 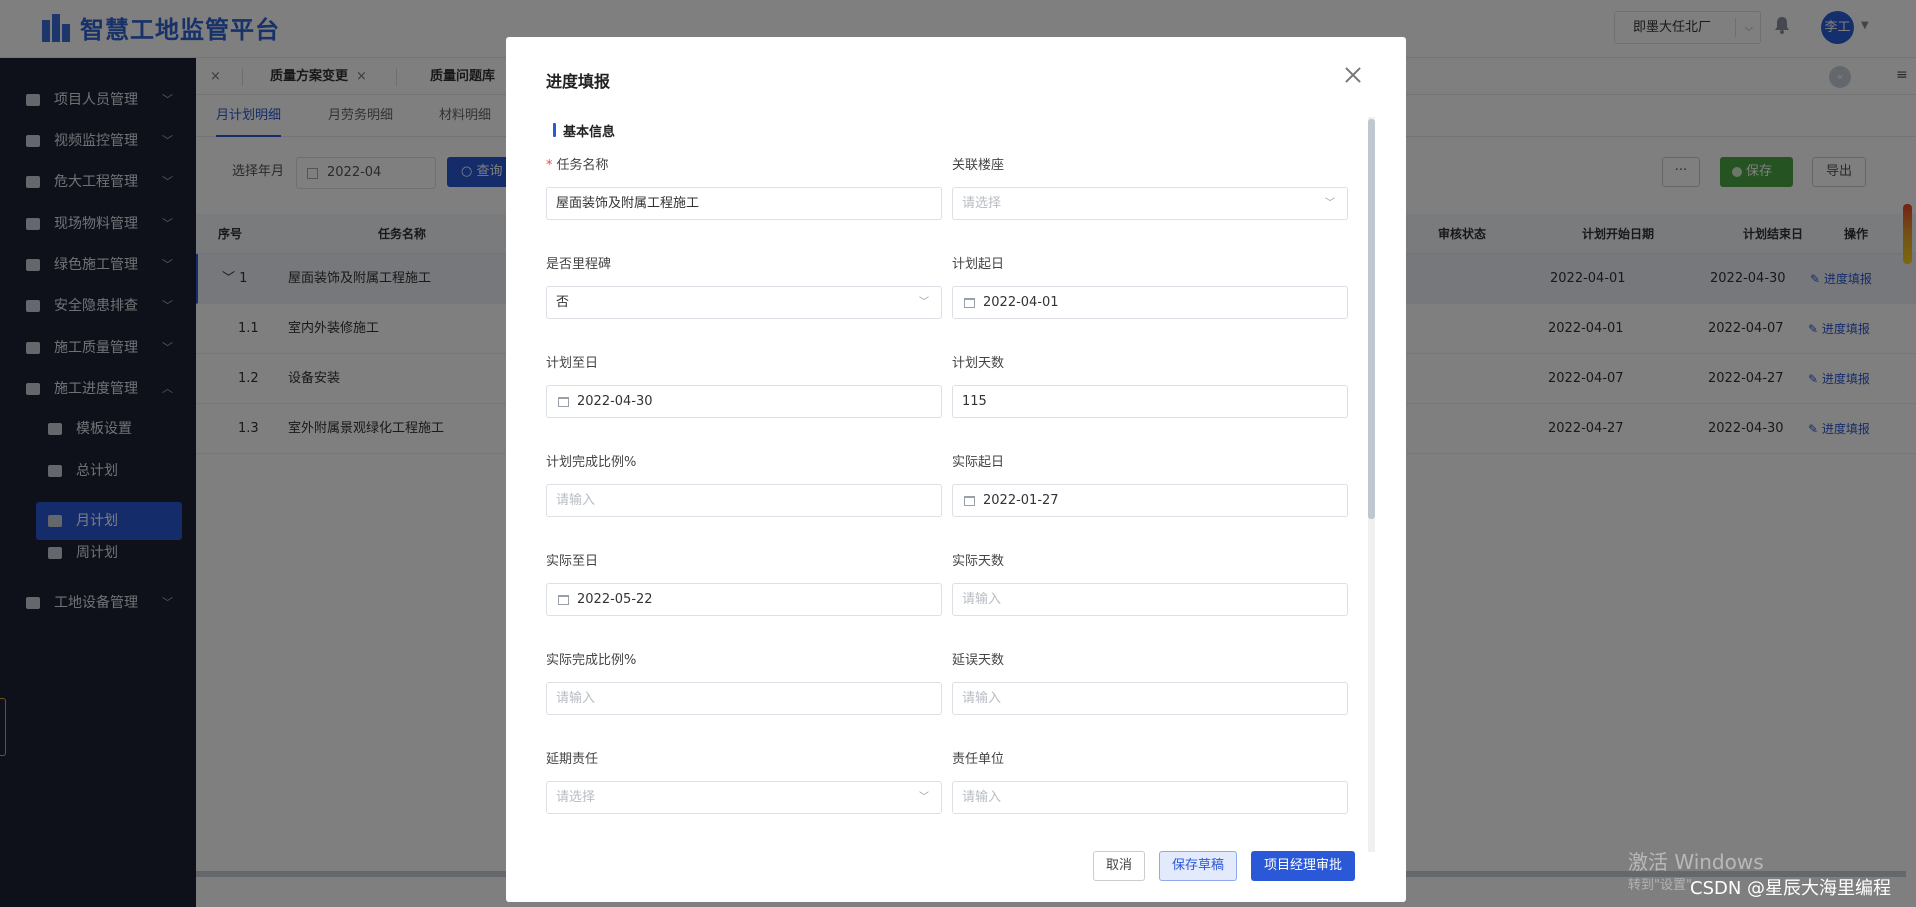 What do you see at coordinates (578, 81) in the screenshot?
I see `dialog-title: 进度填报` at bounding box center [578, 81].